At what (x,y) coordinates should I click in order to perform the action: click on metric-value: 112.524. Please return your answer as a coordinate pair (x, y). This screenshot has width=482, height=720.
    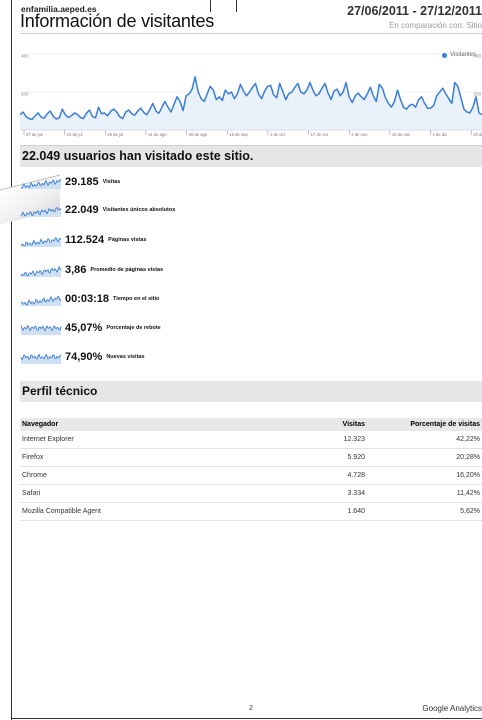
    Looking at the image, I should click on (85, 240).